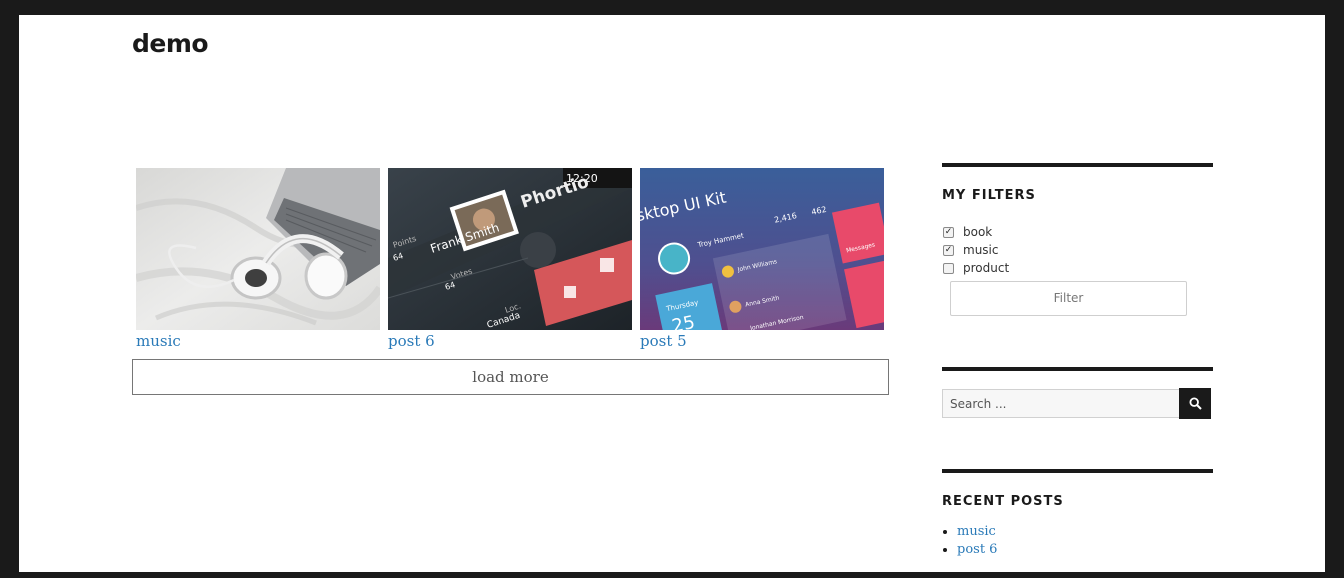  What do you see at coordinates (762, 341) in the screenshot?
I see `post-title-link: post 5` at bounding box center [762, 341].